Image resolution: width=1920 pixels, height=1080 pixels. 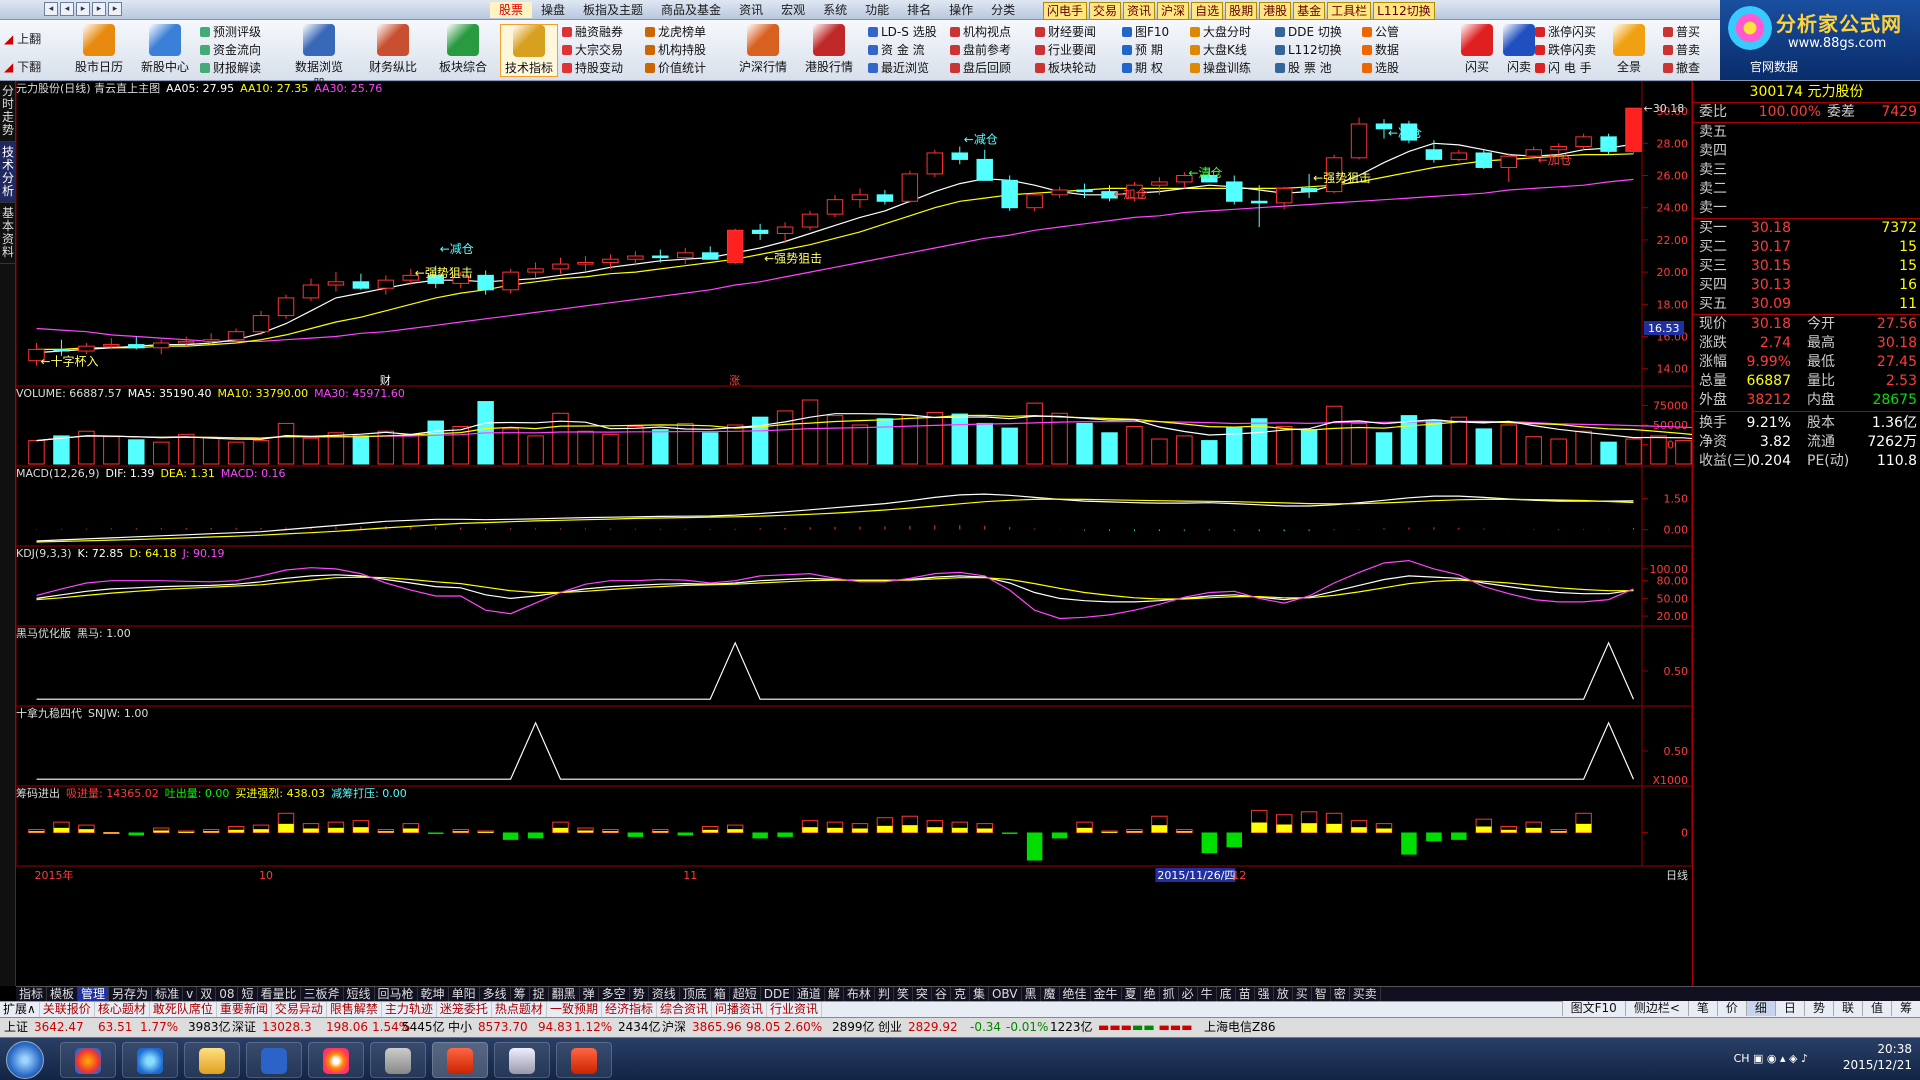 I want to click on toolbar-link-7-1: 预 期, so click(x=1142, y=50).